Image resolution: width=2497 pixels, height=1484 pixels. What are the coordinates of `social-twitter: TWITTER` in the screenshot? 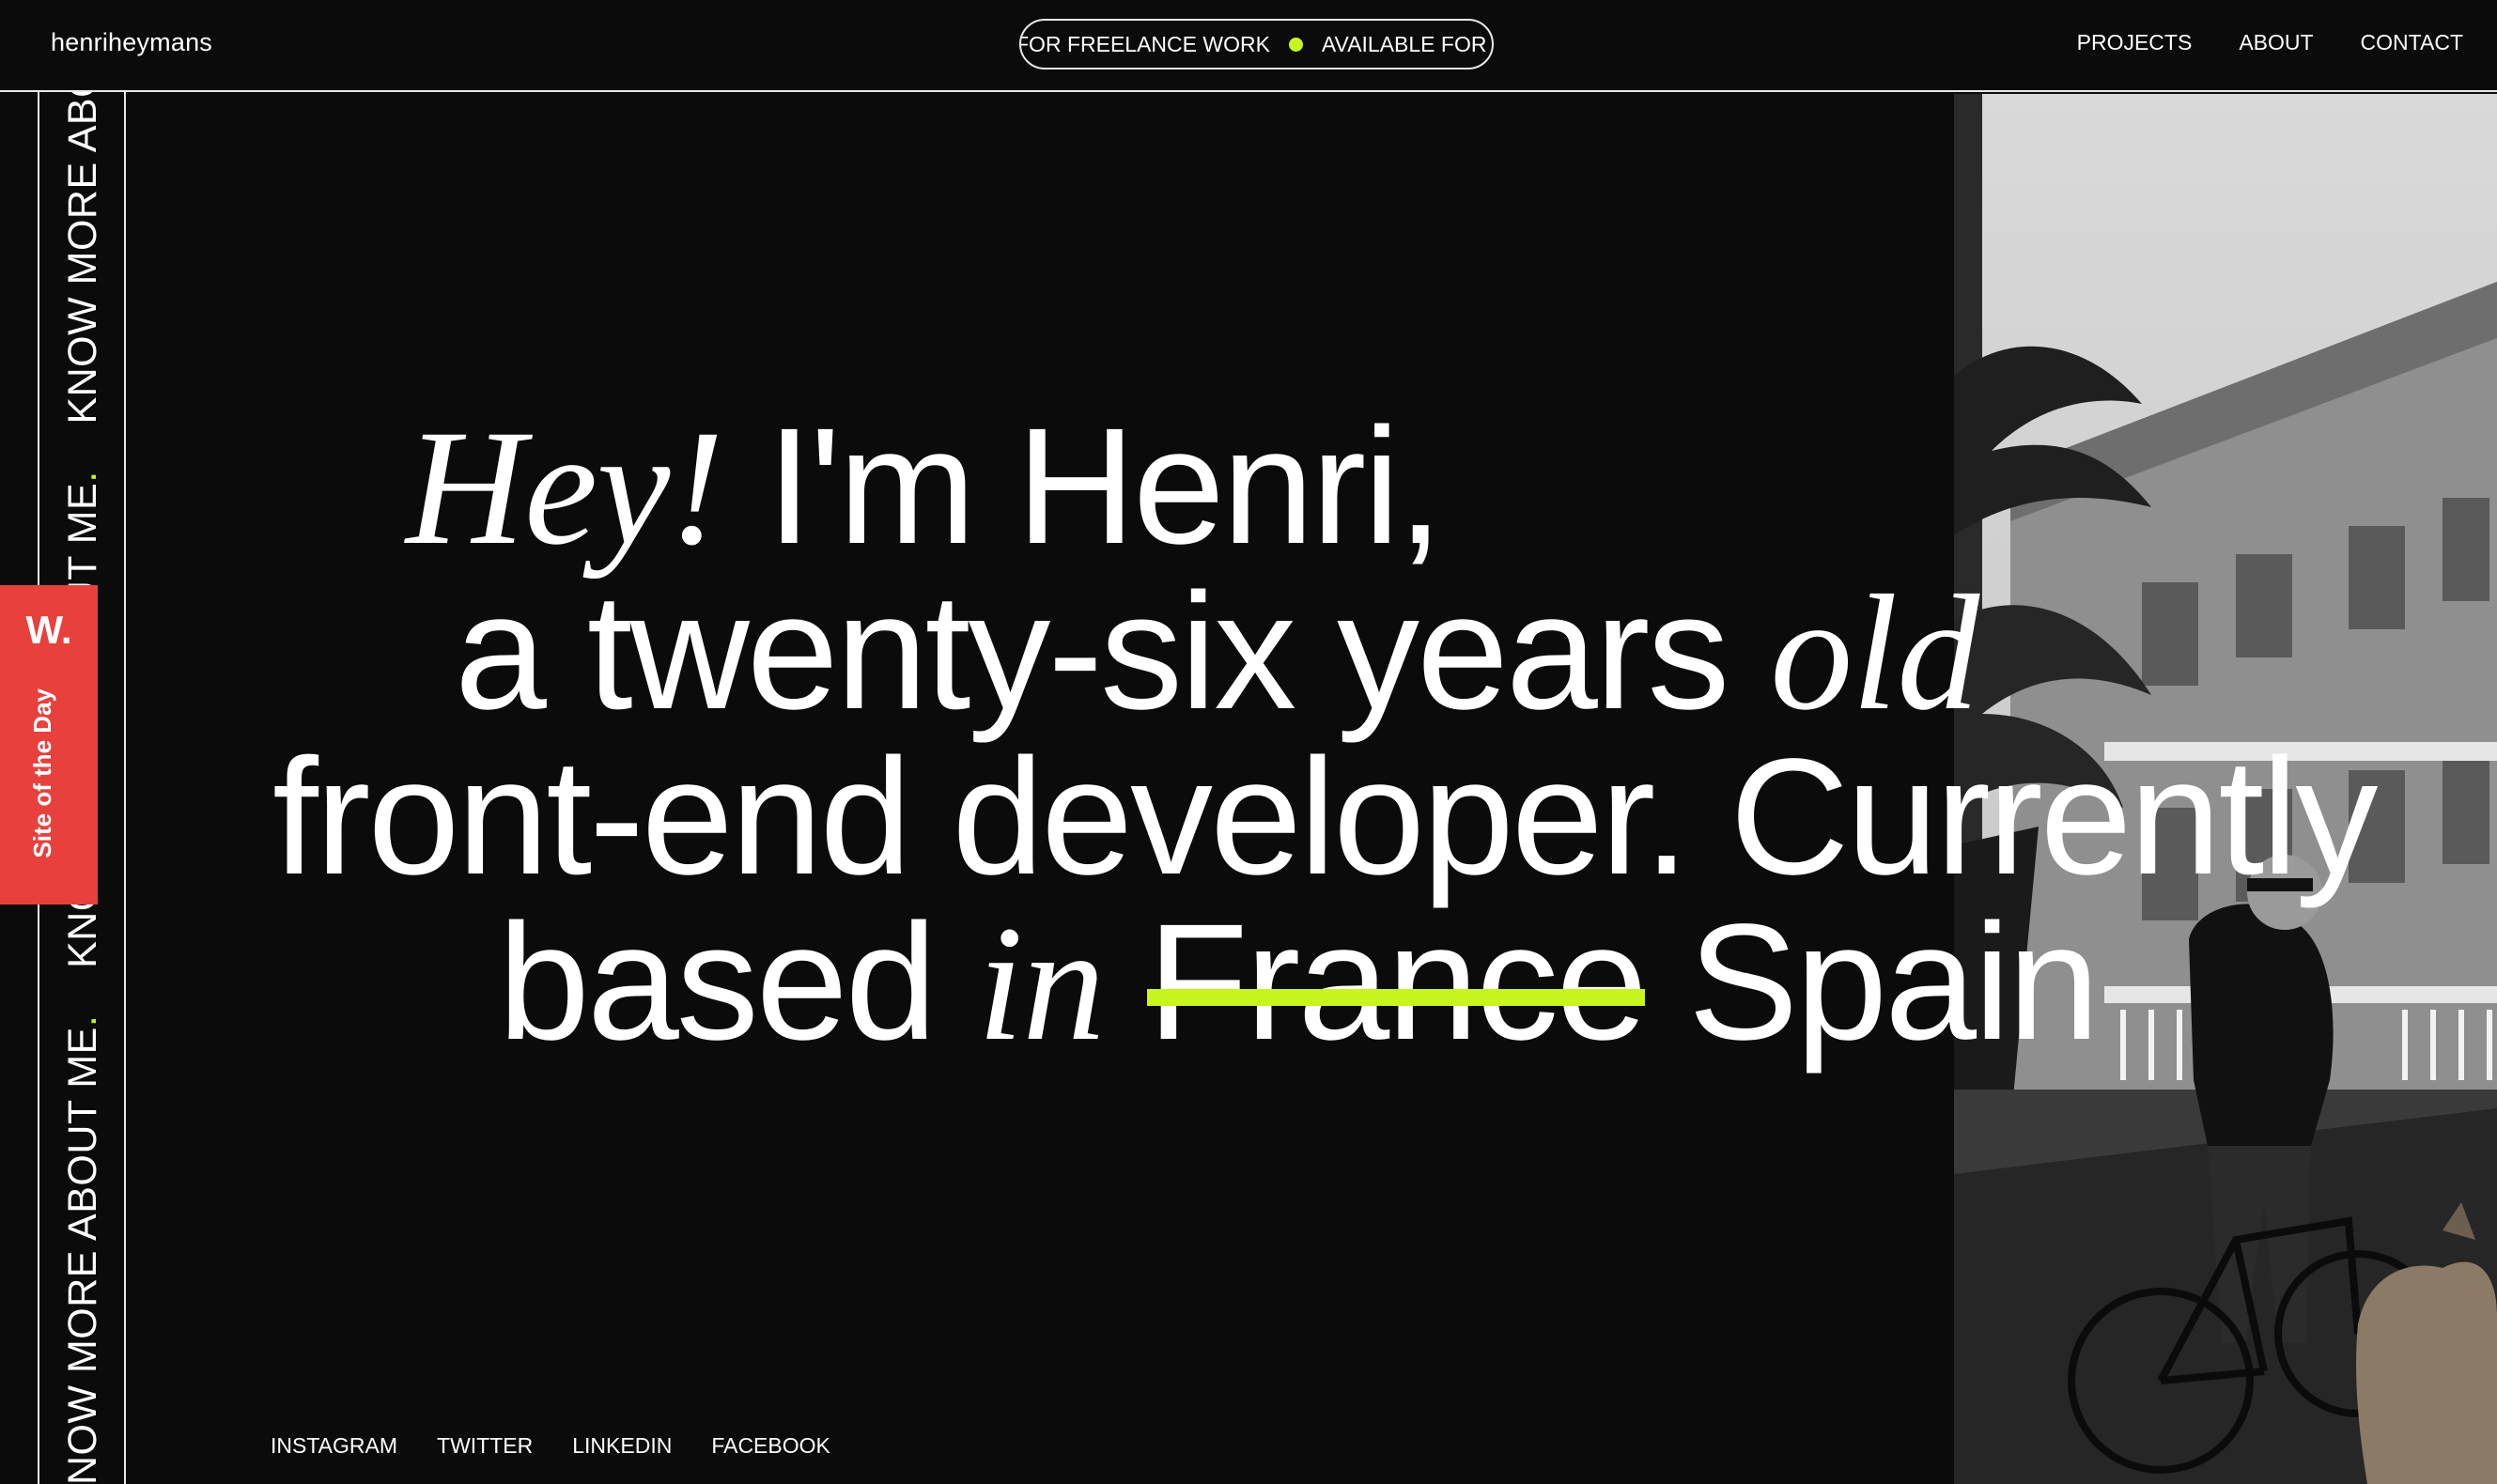 It's located at (485, 1446).